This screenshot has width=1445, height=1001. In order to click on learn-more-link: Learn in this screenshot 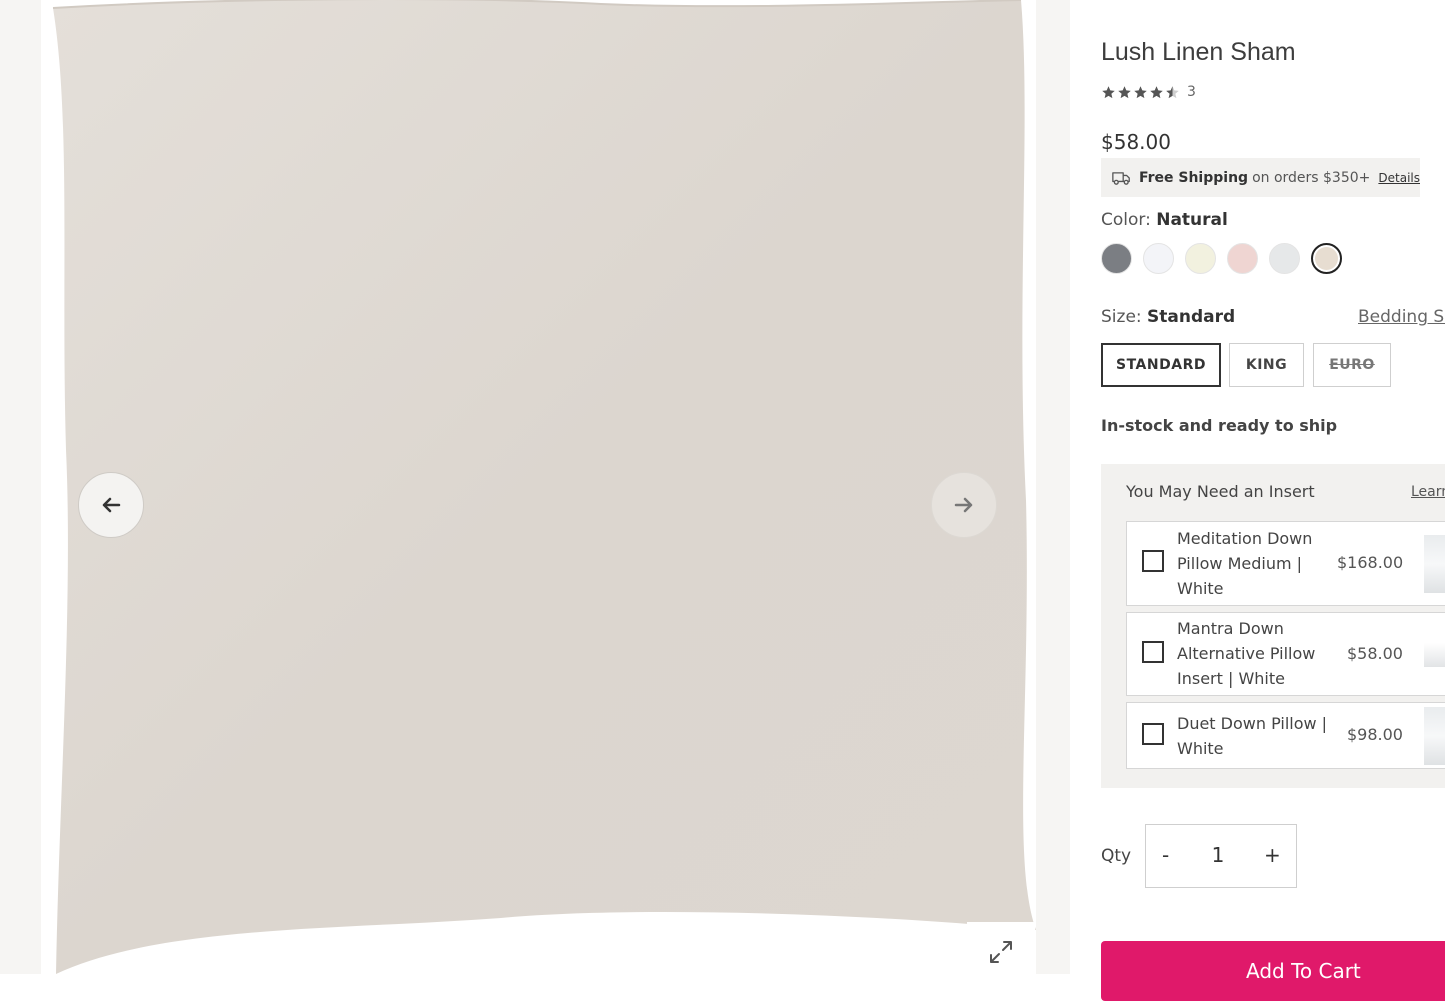, I will do `click(1428, 492)`.